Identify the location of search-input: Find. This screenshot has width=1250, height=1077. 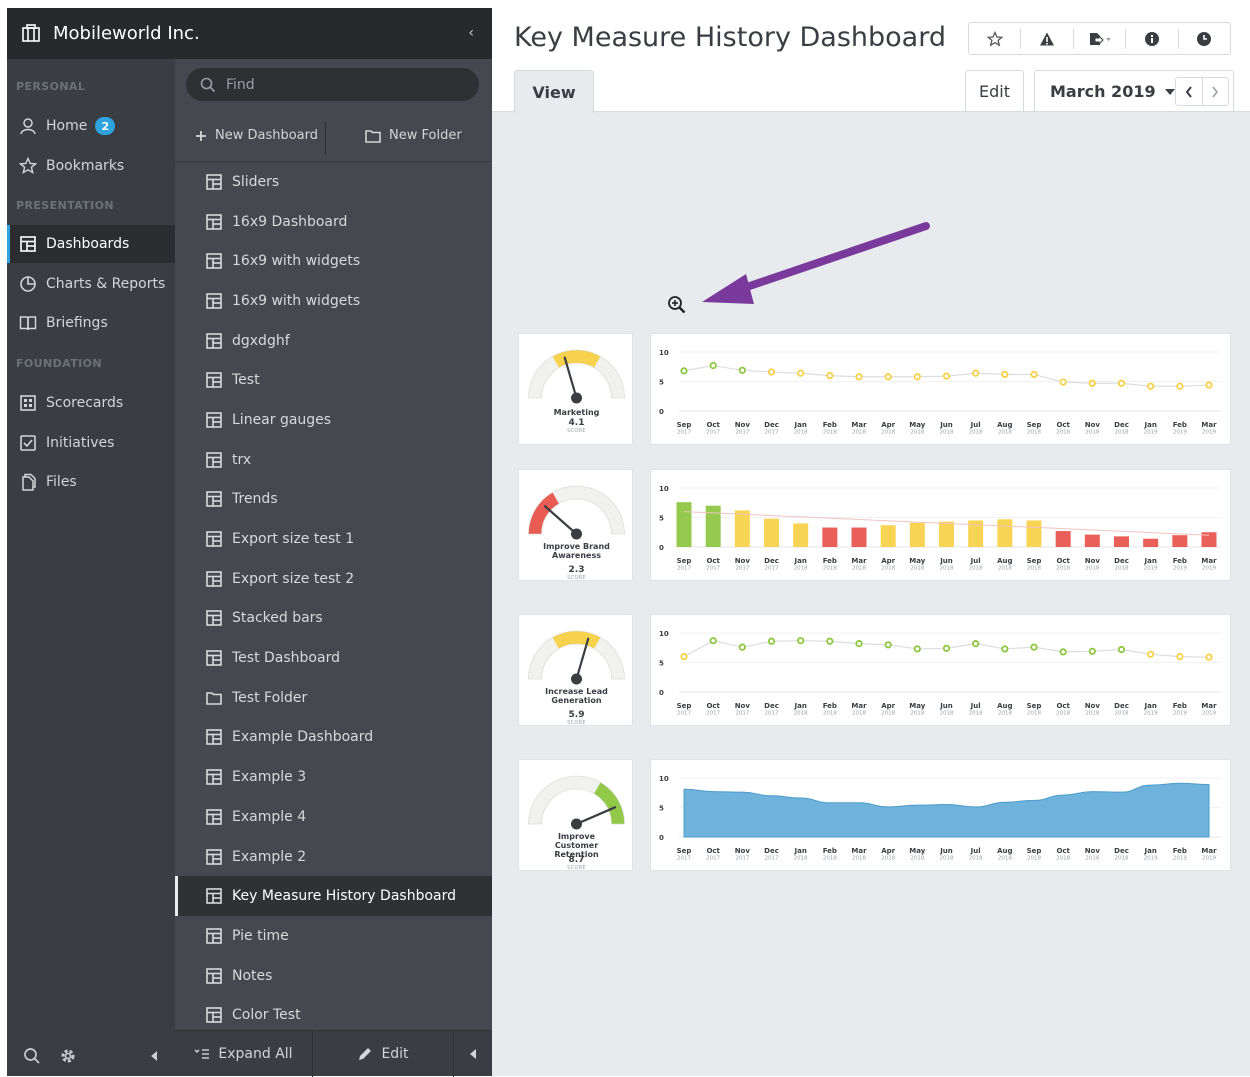
(332, 84).